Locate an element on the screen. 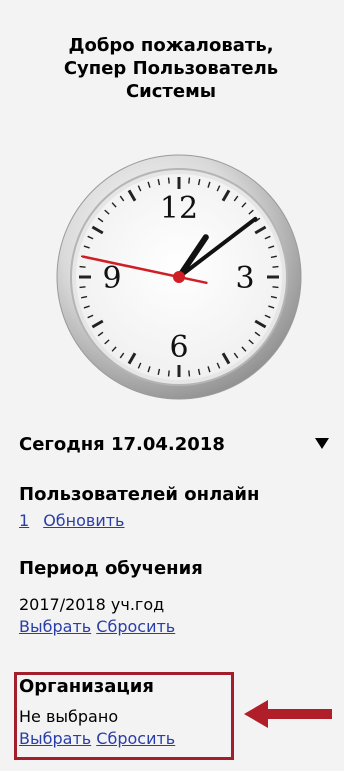  welcome-line-system: Системы is located at coordinates (171, 91).